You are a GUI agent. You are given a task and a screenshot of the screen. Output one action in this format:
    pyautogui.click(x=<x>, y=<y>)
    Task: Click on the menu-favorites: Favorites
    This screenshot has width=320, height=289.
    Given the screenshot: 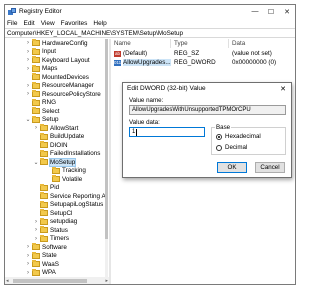 What is the action you would take?
    pyautogui.click(x=74, y=23)
    